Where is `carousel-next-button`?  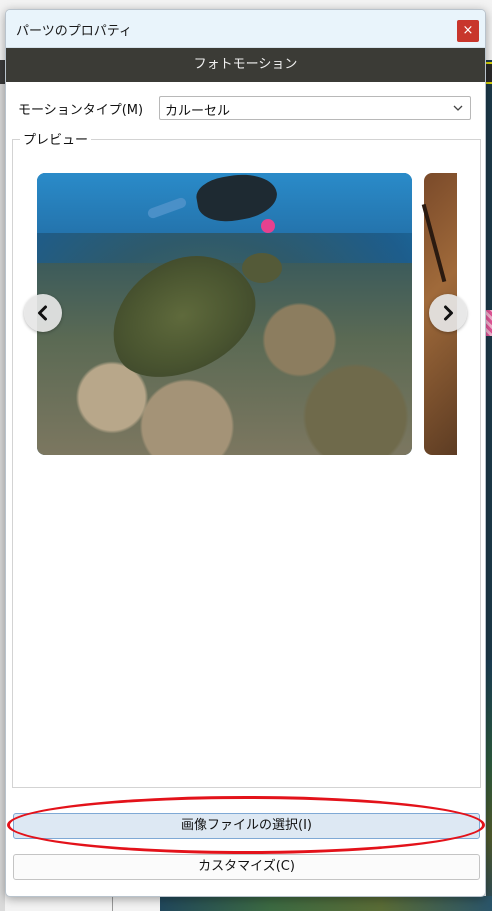
carousel-next-button is located at coordinates (448, 313).